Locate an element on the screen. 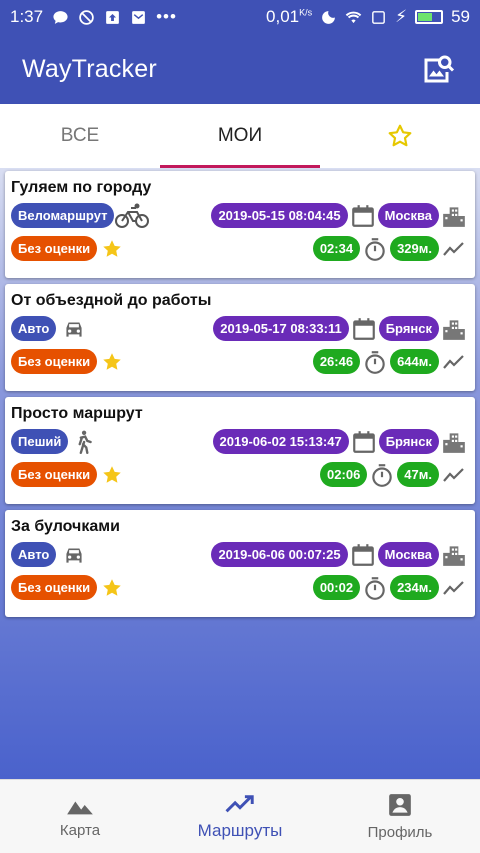 The width and height of the screenshot is (480, 853). route-title: Гуляем по городу is located at coordinates (81, 187).